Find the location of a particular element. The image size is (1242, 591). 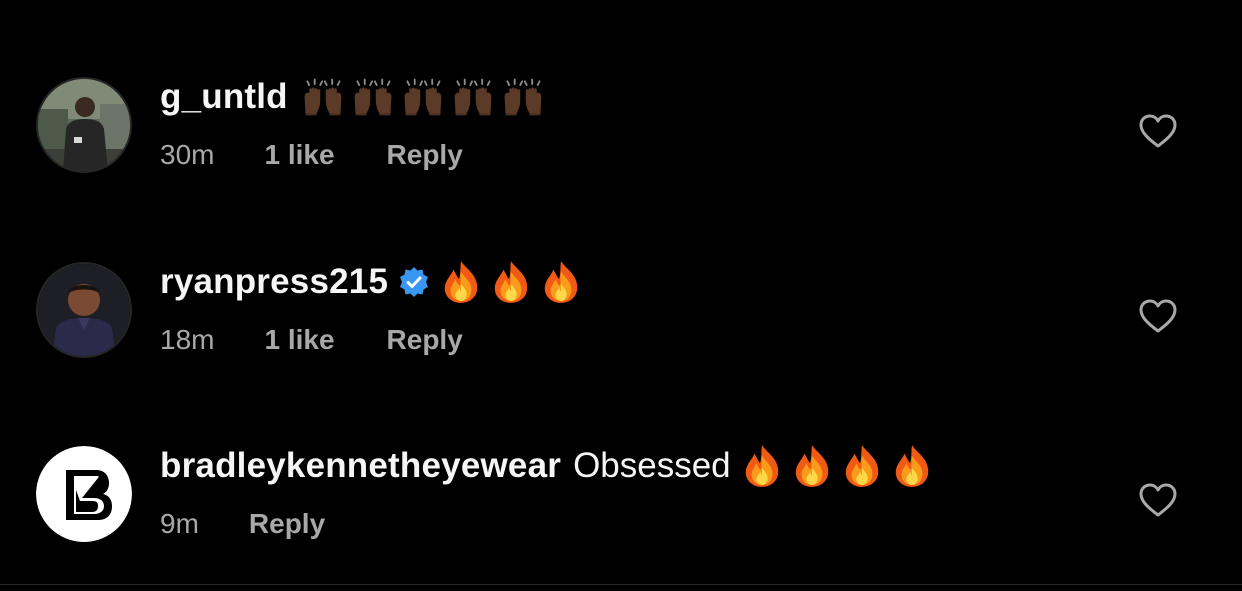

comment-text: Obsessed is located at coordinates (652, 465).